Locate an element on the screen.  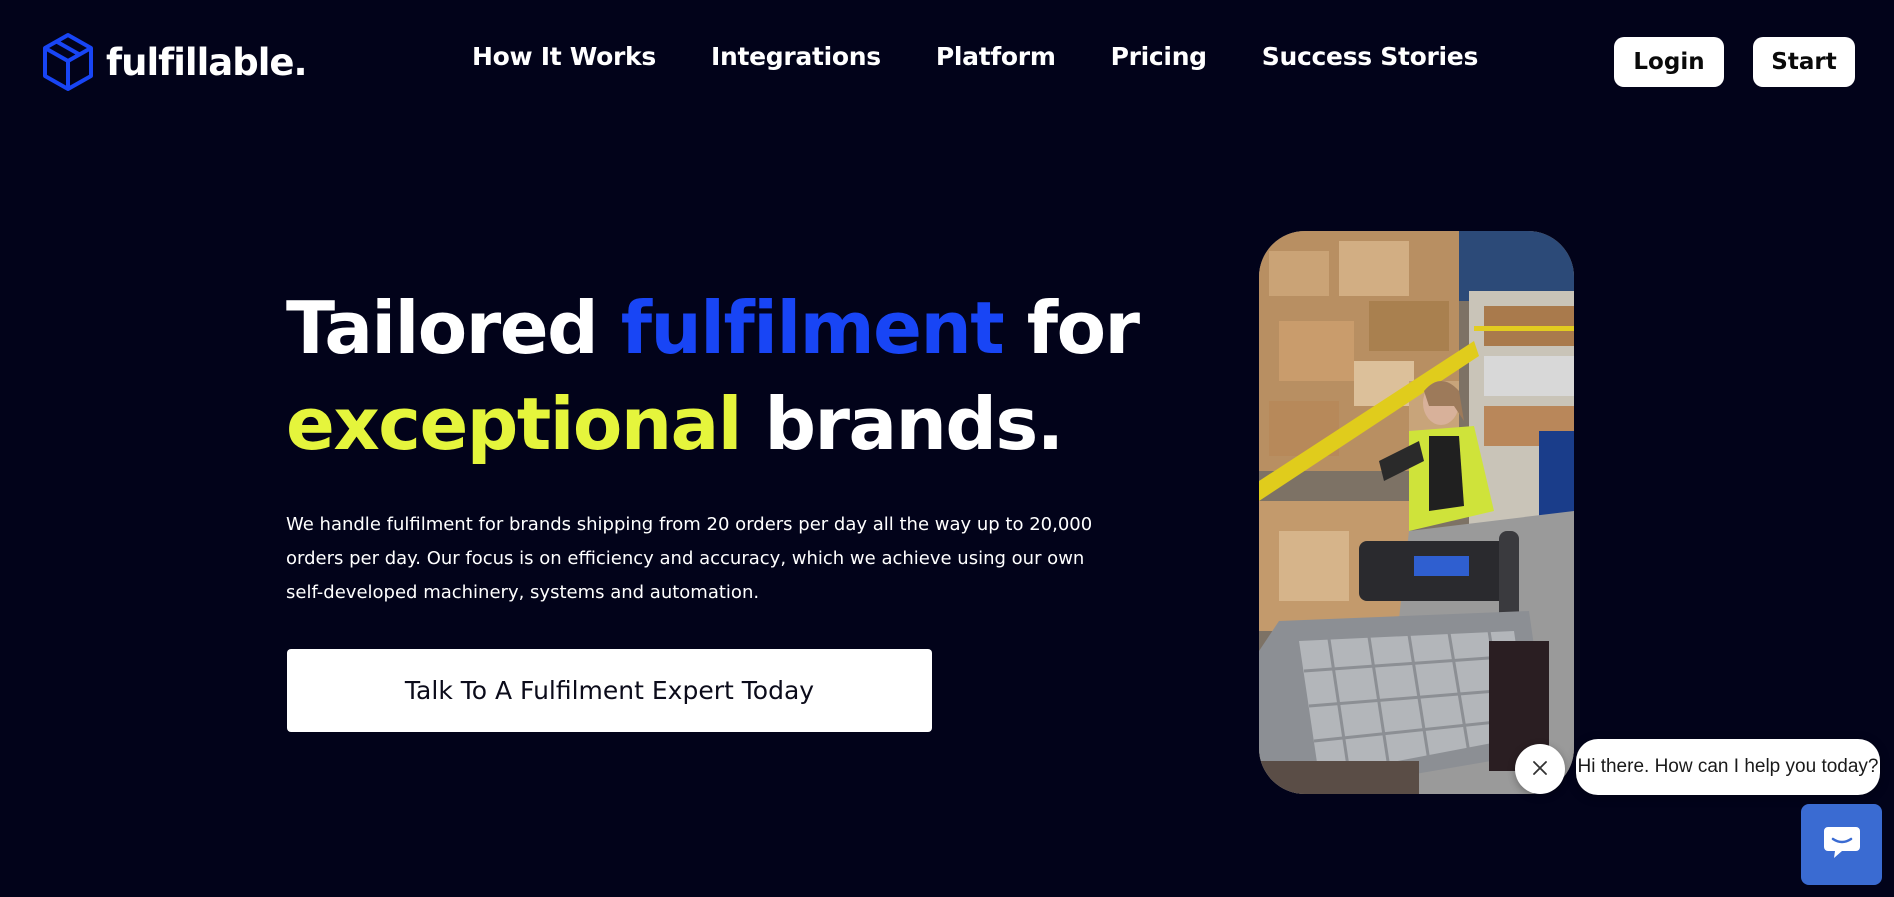
nav-platform: Platform is located at coordinates (996, 56).